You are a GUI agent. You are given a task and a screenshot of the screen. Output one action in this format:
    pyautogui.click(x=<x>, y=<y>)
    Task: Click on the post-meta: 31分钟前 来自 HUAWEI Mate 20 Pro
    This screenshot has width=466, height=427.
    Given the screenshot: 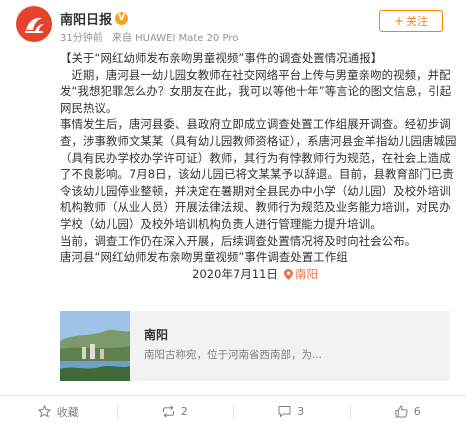 What is the action you would take?
    pyautogui.click(x=152, y=36)
    